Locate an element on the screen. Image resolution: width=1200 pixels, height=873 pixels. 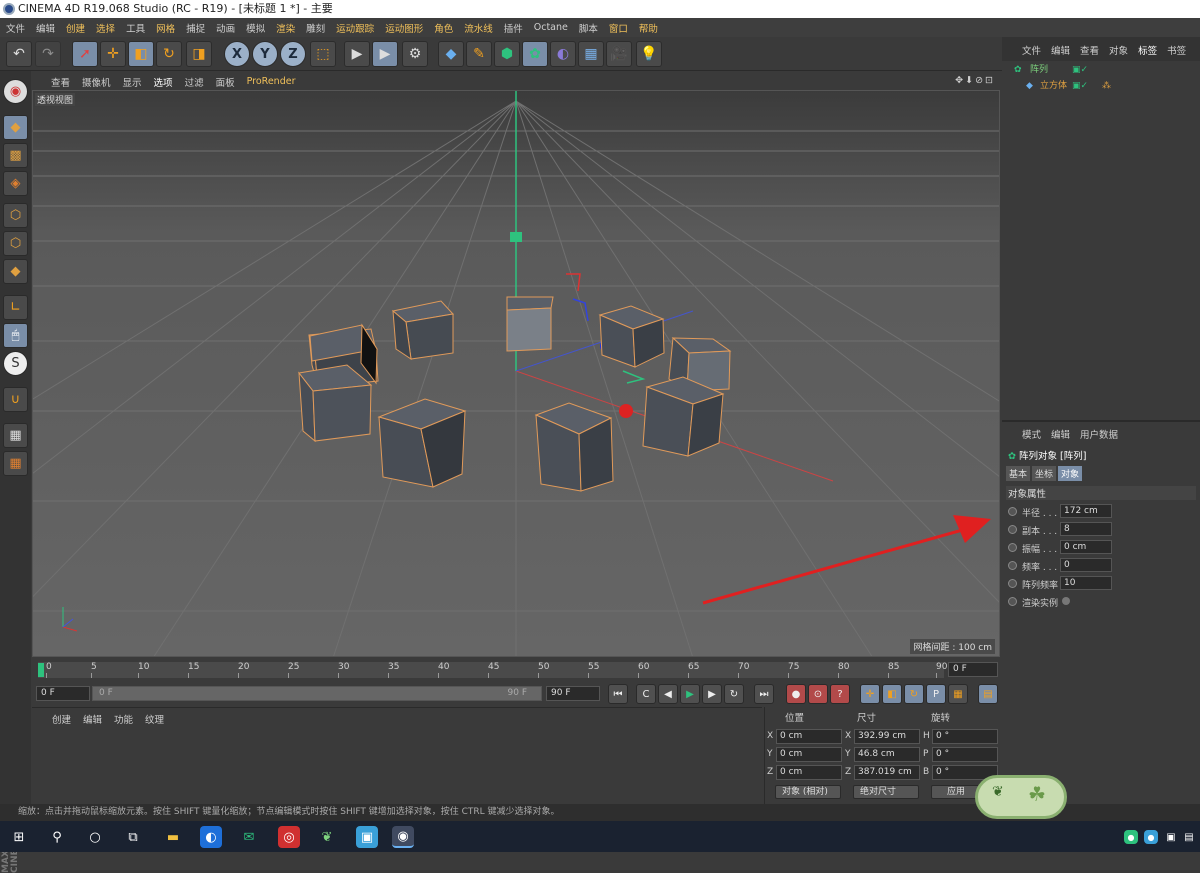
next-key-icon: ↻ is located at coordinates (734, 694).